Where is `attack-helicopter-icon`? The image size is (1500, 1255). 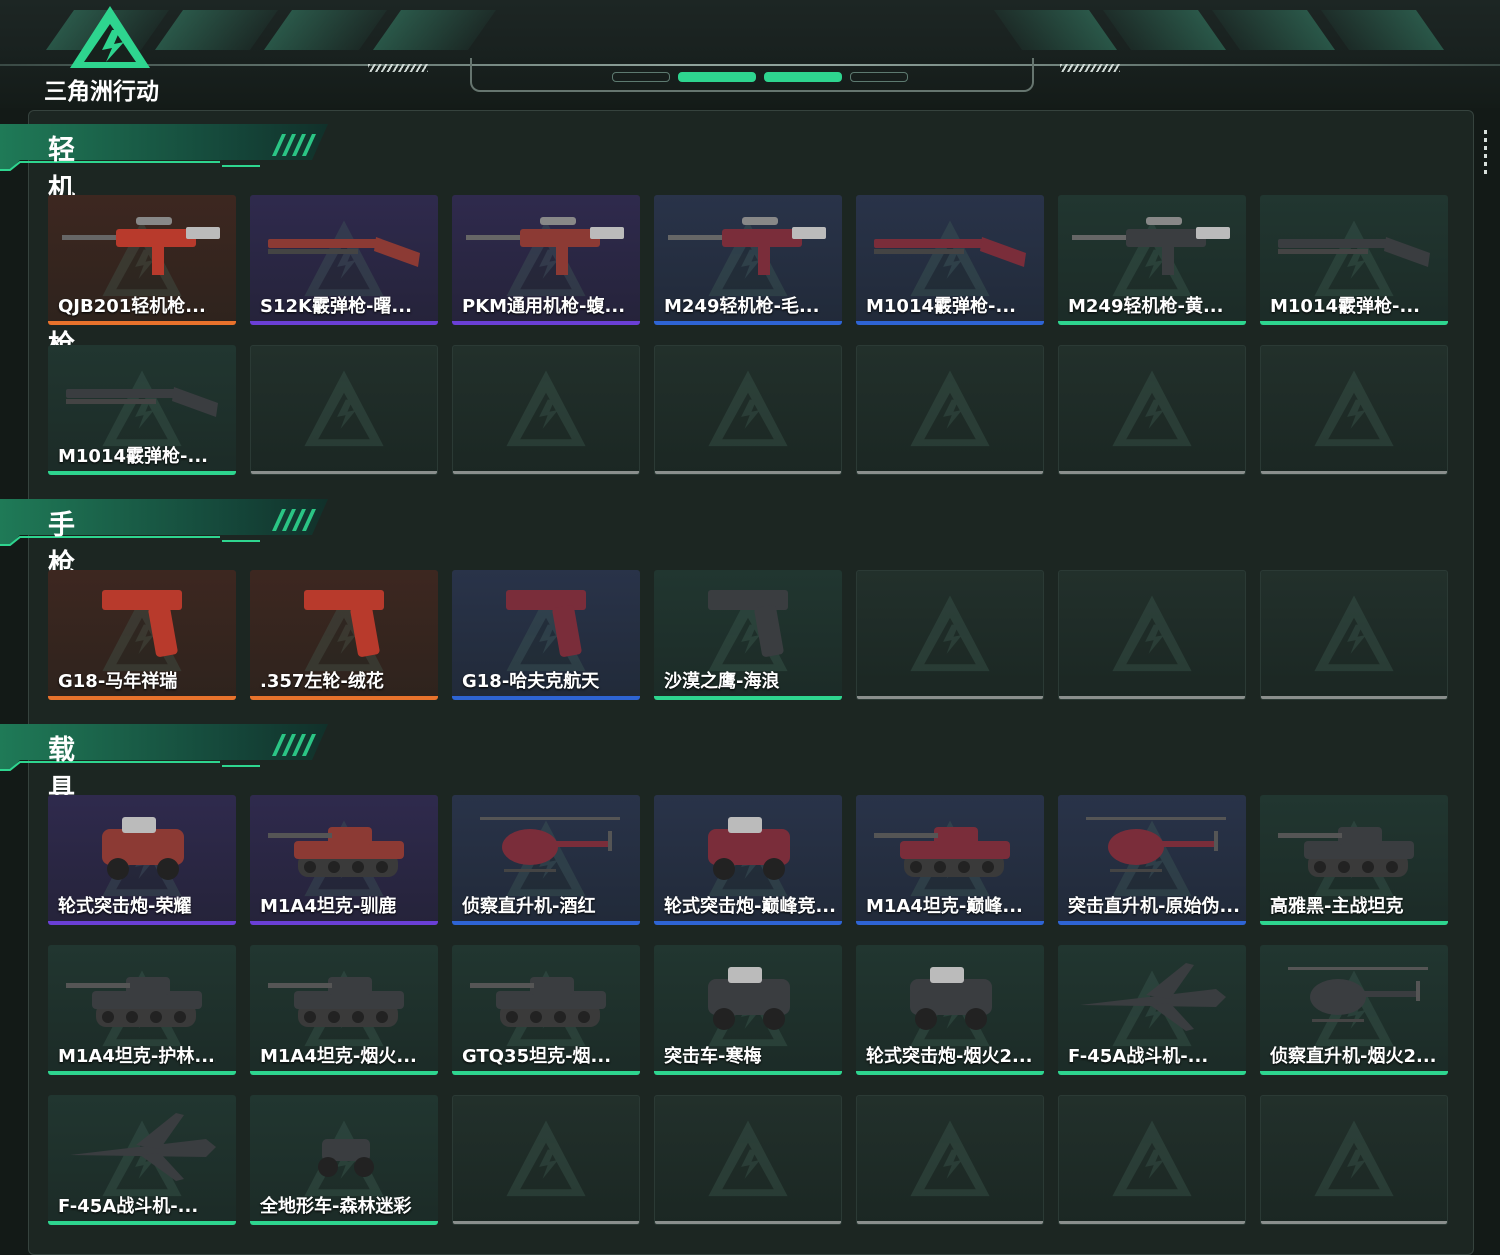
attack-helicopter-icon is located at coordinates (1152, 847).